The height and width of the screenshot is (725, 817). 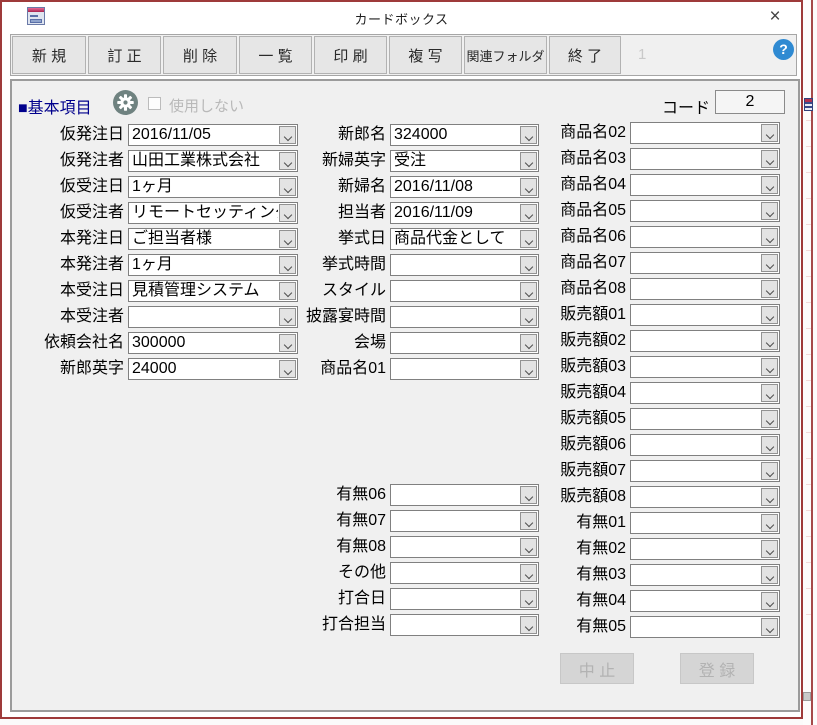 What do you see at coordinates (464, 161) in the screenshot?
I see `field-combobox: 受注` at bounding box center [464, 161].